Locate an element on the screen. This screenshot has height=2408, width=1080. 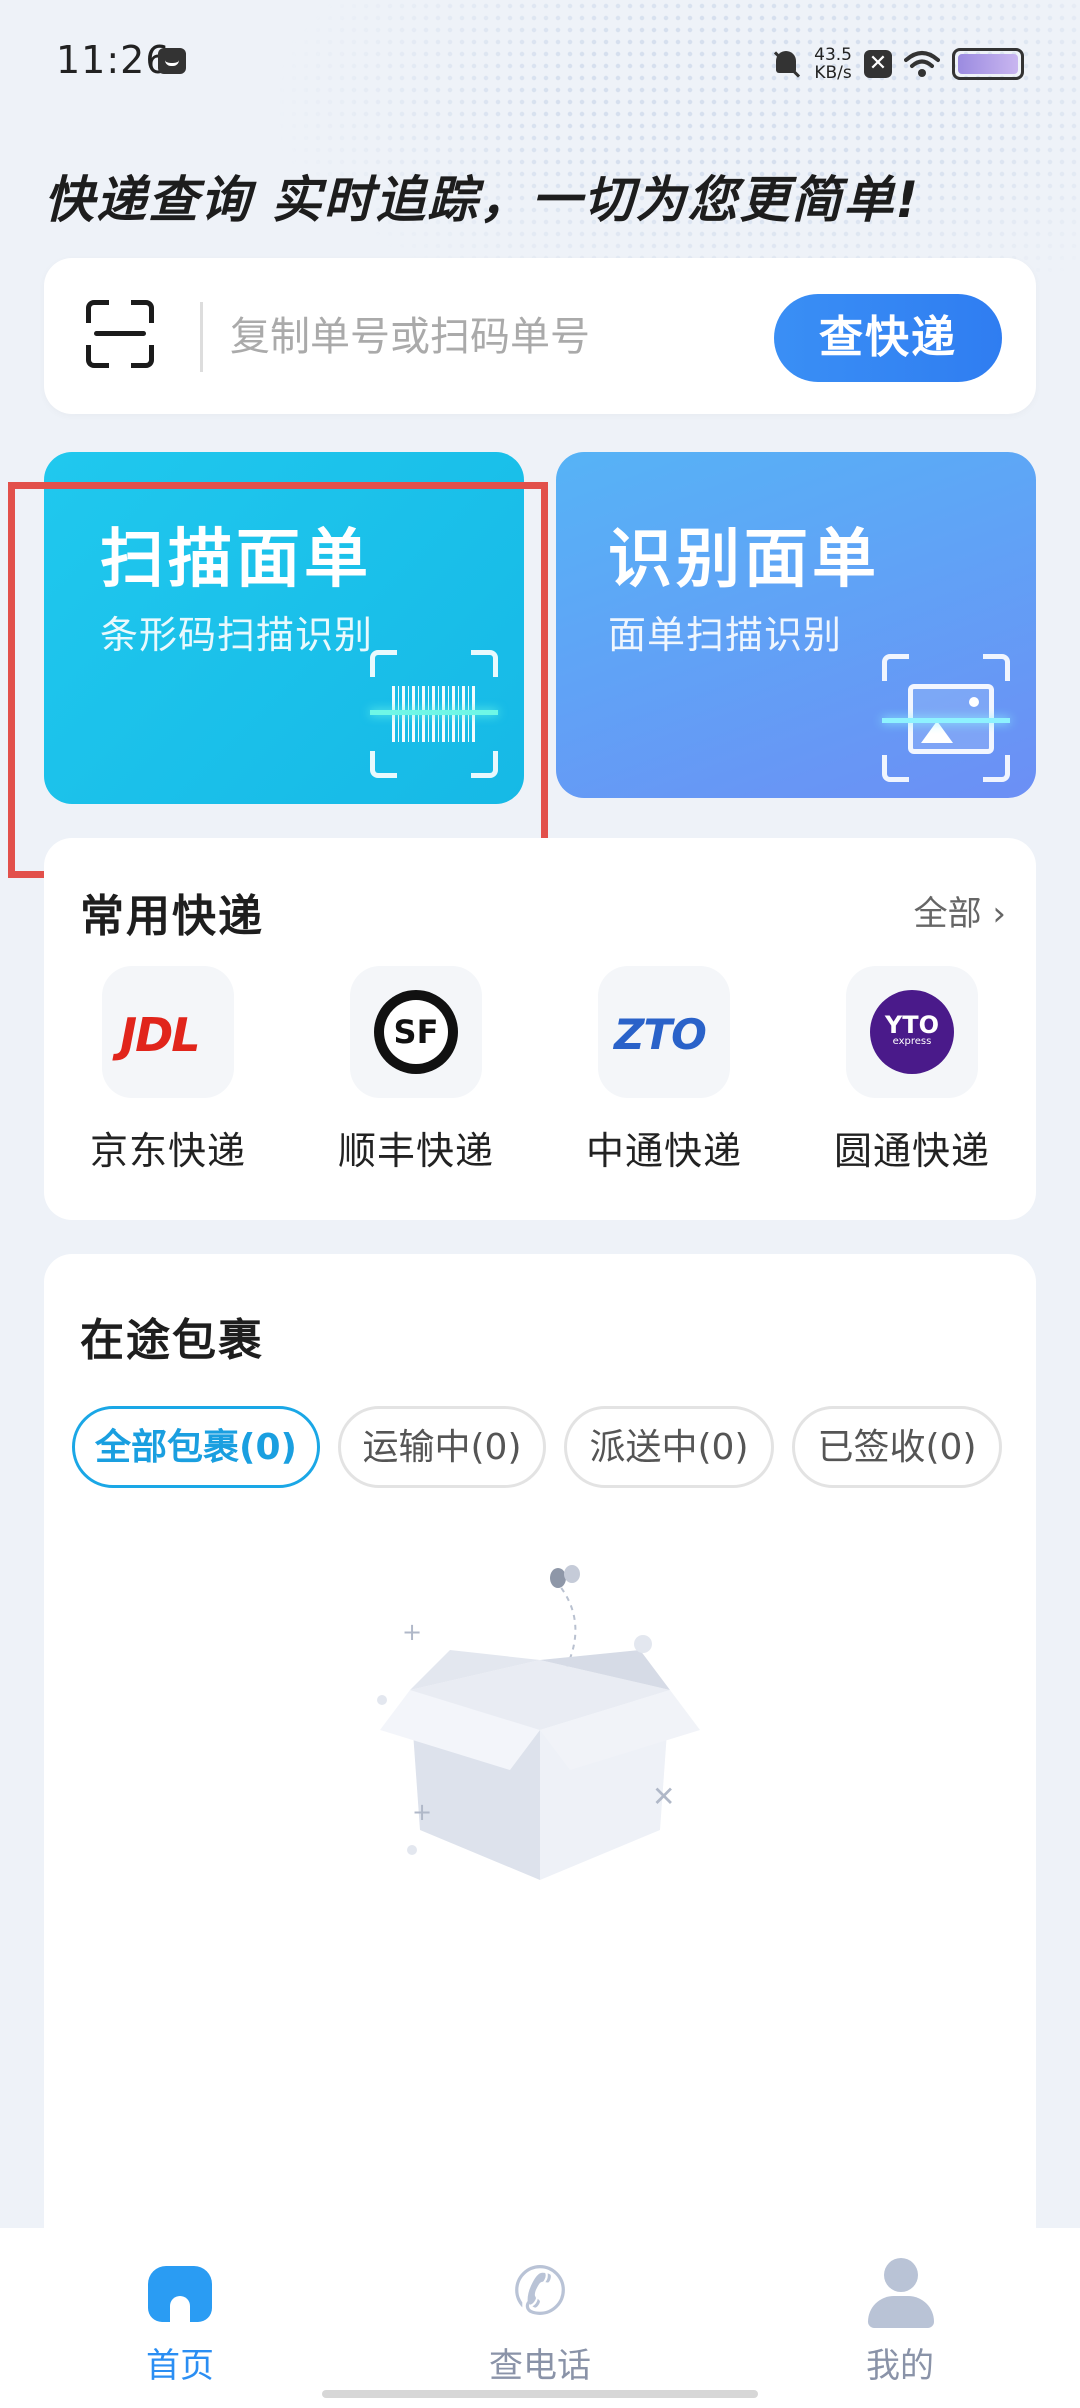
all-couriers-label: 全部 is located at coordinates (947, 914).